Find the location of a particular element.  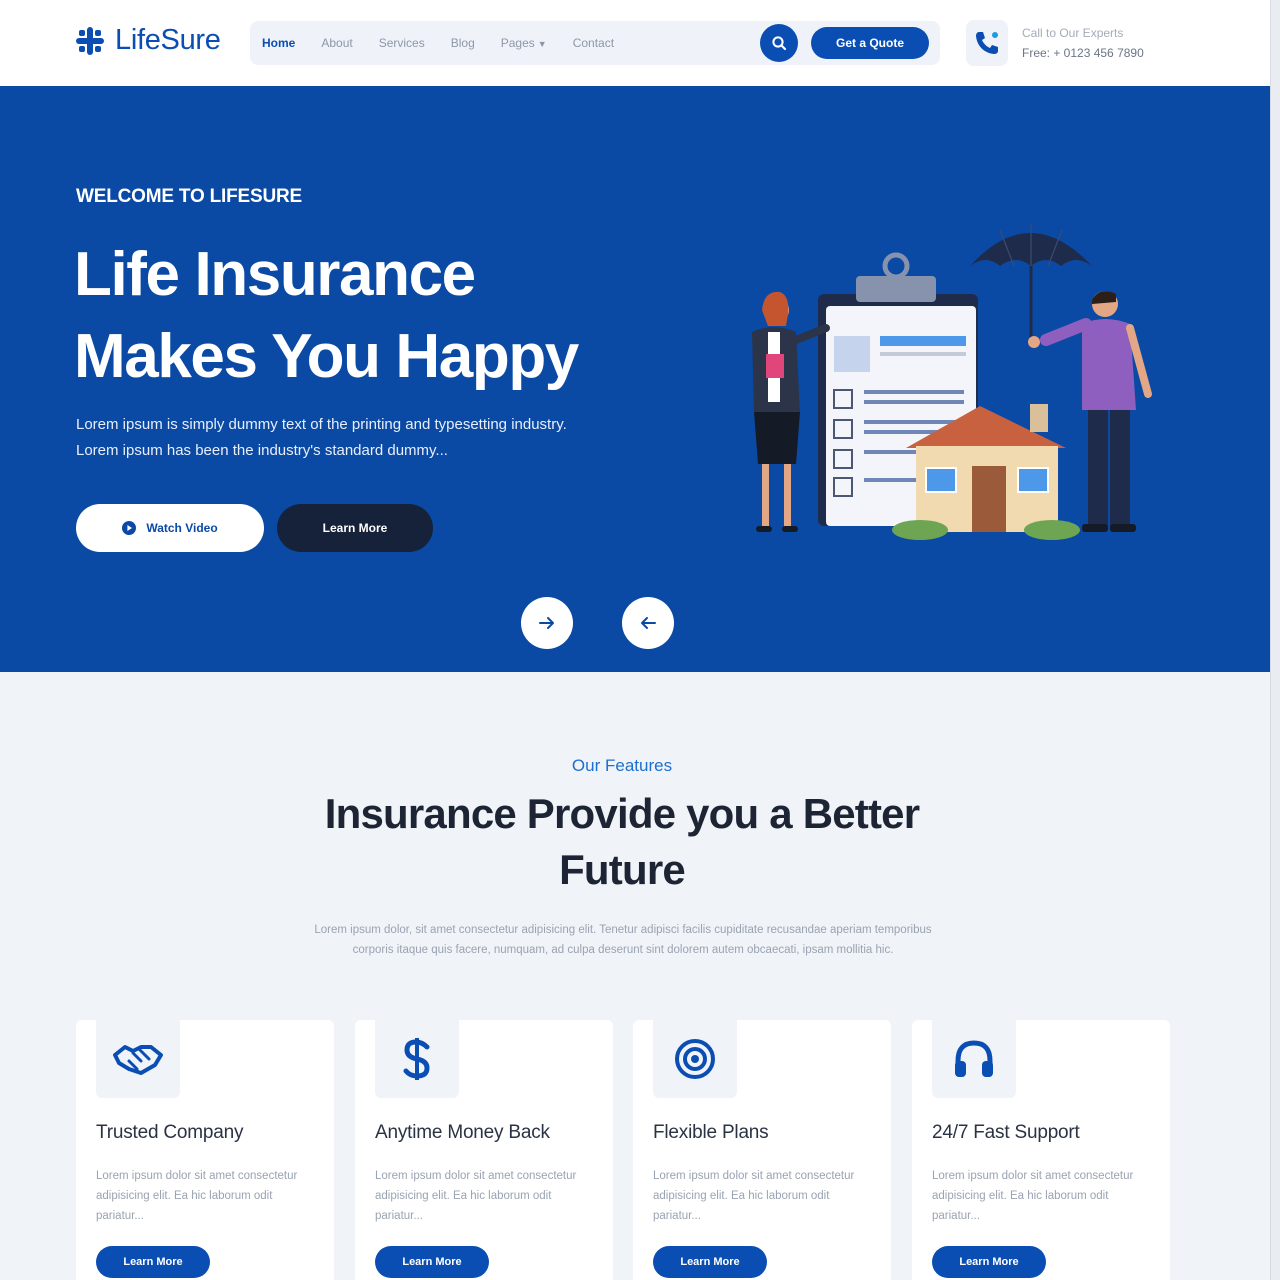

nav-item-home: Home is located at coordinates (278, 43).